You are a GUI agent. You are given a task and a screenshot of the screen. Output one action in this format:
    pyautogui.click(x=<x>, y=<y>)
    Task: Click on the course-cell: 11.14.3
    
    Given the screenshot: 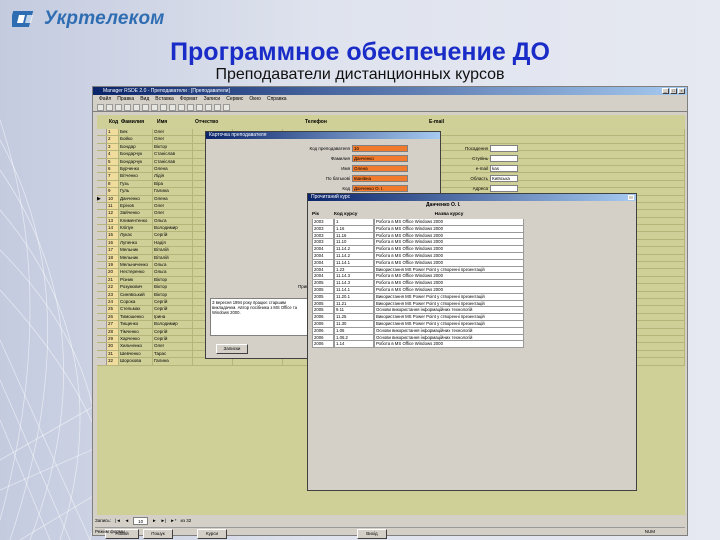 What is the action you would take?
    pyautogui.click(x=354, y=277)
    